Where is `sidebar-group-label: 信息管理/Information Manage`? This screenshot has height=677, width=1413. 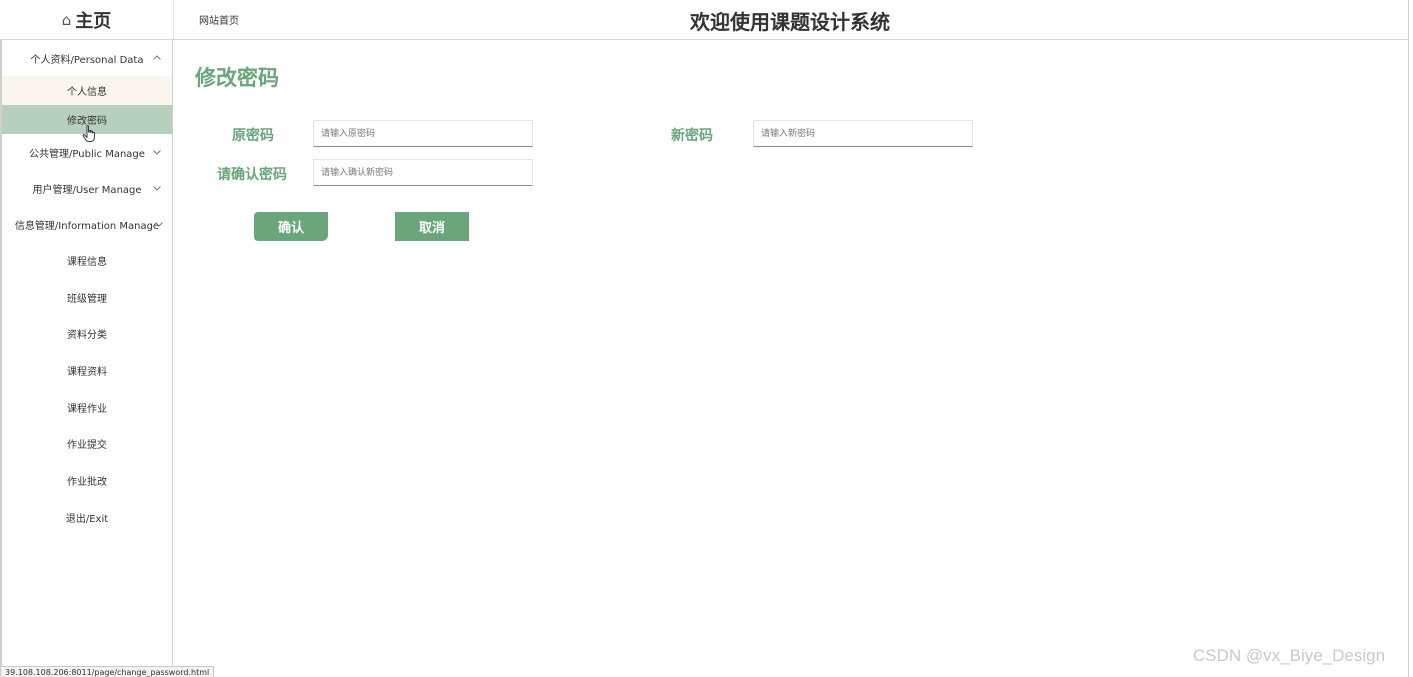
sidebar-group-label: 信息管理/Information Manage is located at coordinates (87, 226).